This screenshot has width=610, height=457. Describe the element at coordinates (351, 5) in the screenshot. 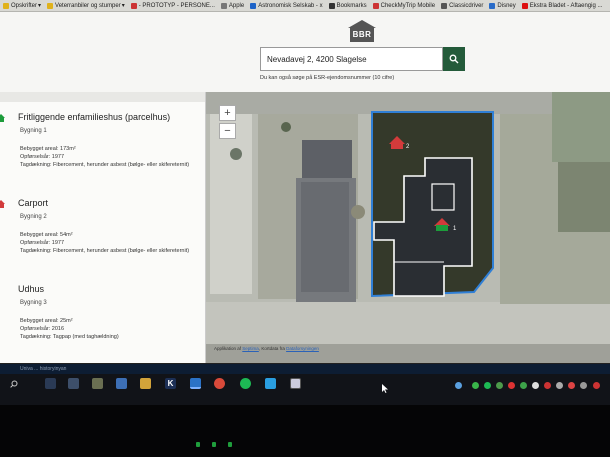

I see `bookmark-label: Bookmarks` at that location.